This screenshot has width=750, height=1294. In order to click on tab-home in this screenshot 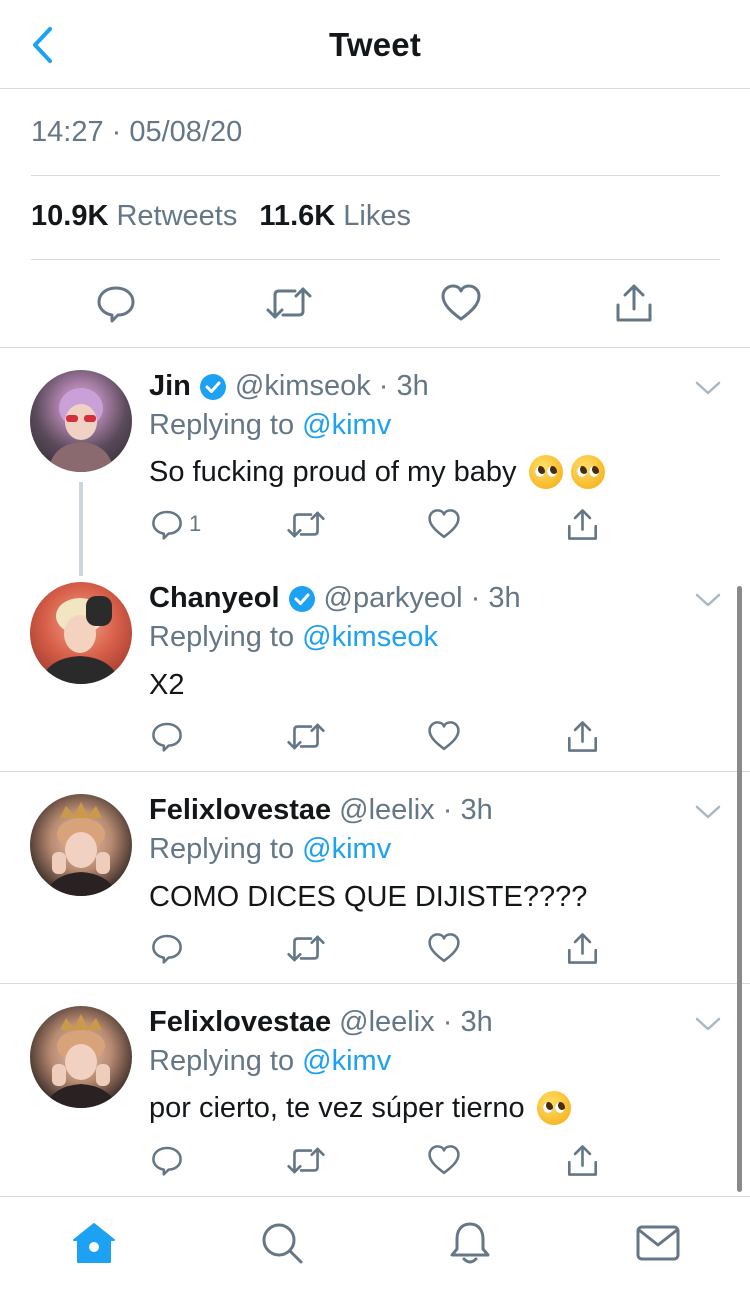, I will do `click(94, 1243)`.